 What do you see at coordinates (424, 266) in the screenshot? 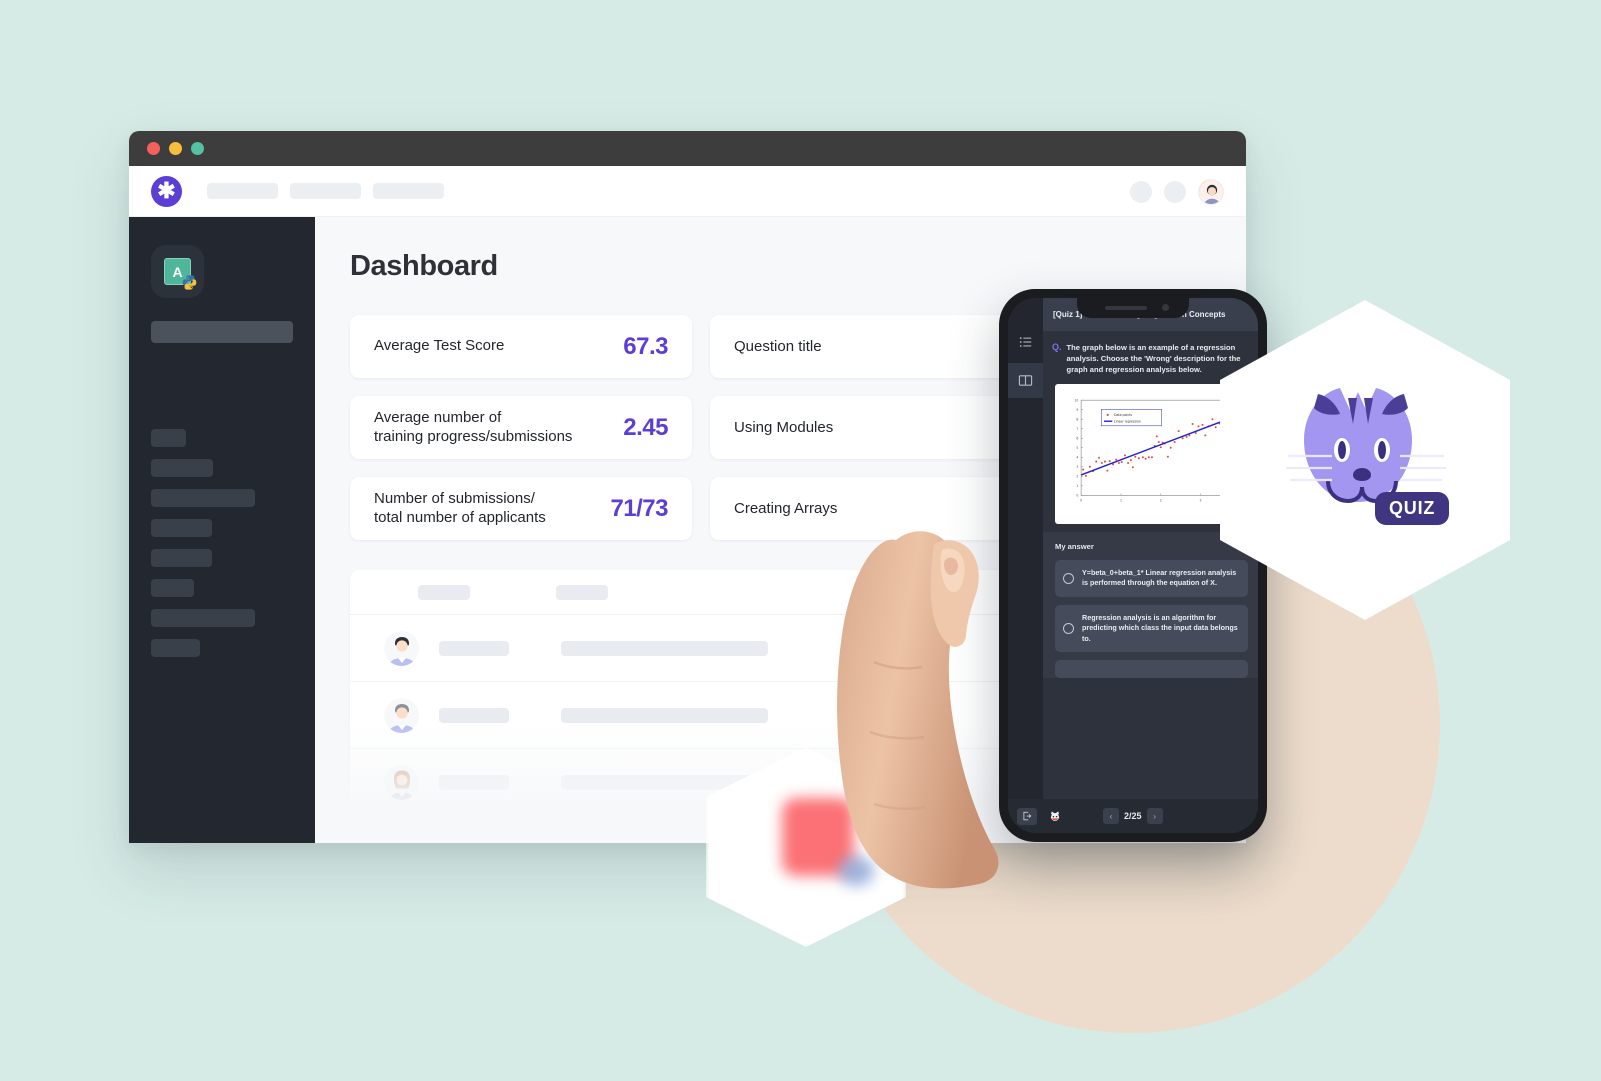
I see `page-title: Dashboard` at bounding box center [424, 266].